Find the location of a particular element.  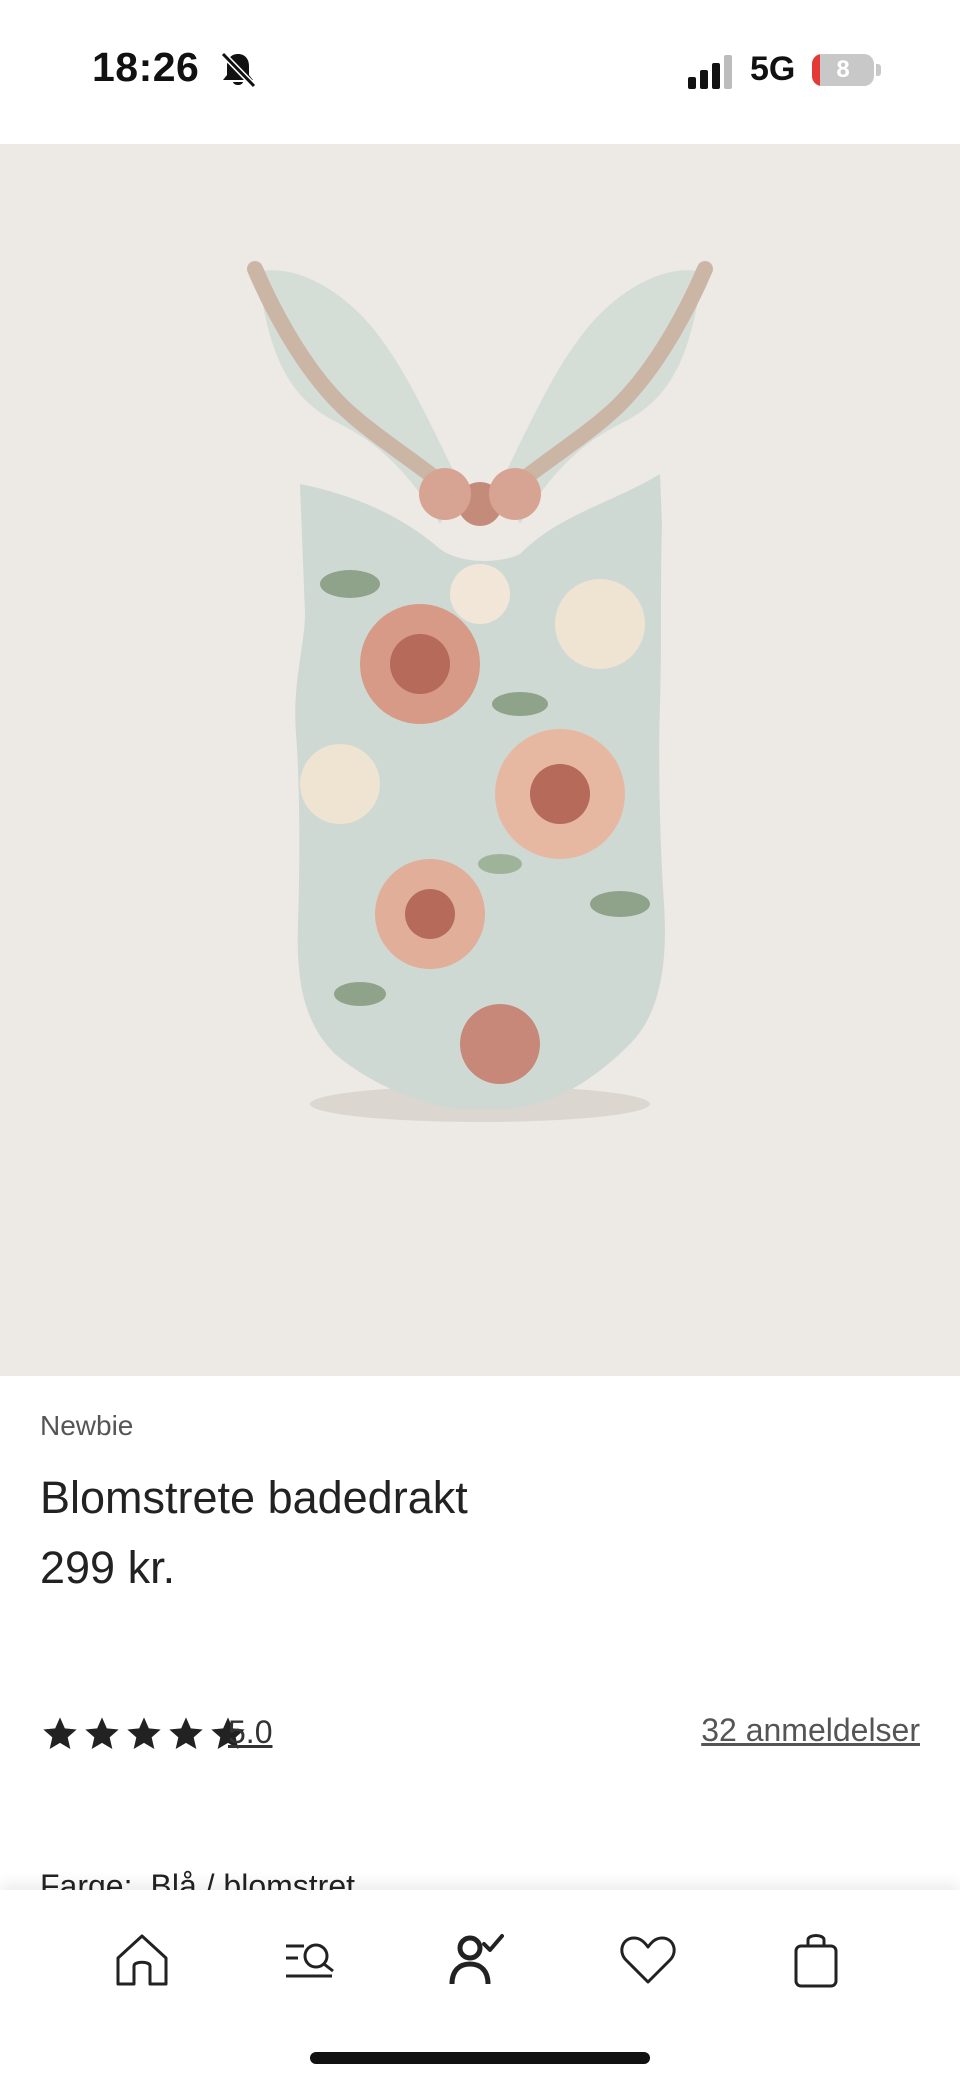

reviews-link: 32 anmeldelser is located at coordinates (810, 1730).